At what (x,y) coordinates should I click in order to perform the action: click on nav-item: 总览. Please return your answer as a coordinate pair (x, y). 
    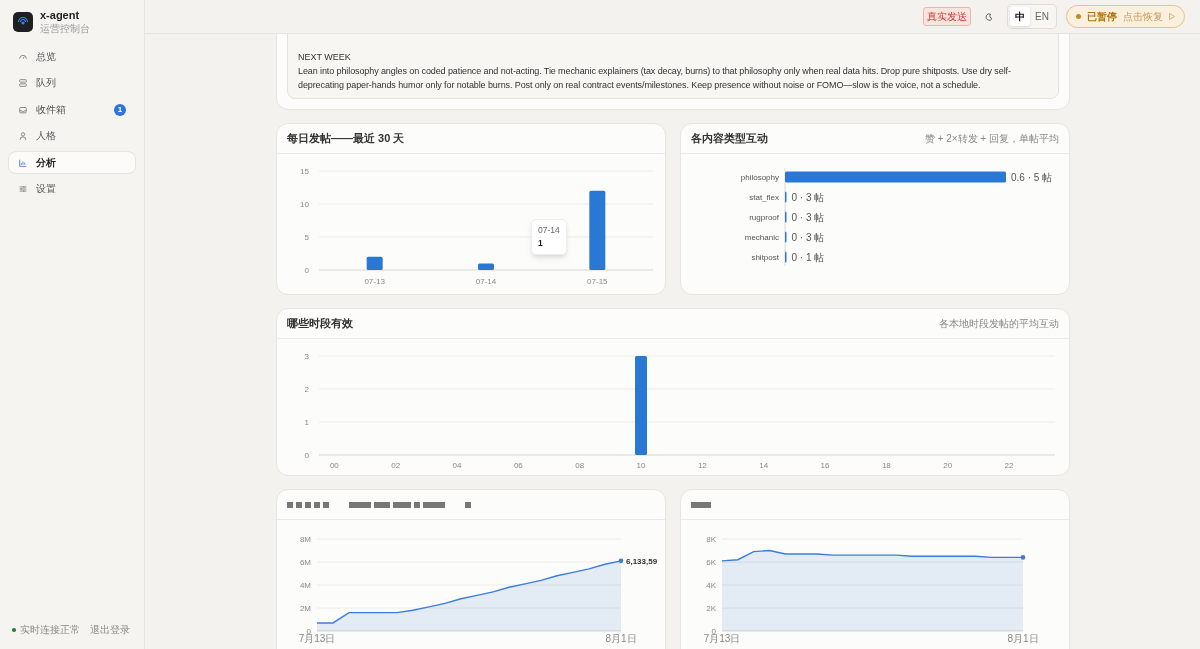
    Looking at the image, I should click on (72, 57).